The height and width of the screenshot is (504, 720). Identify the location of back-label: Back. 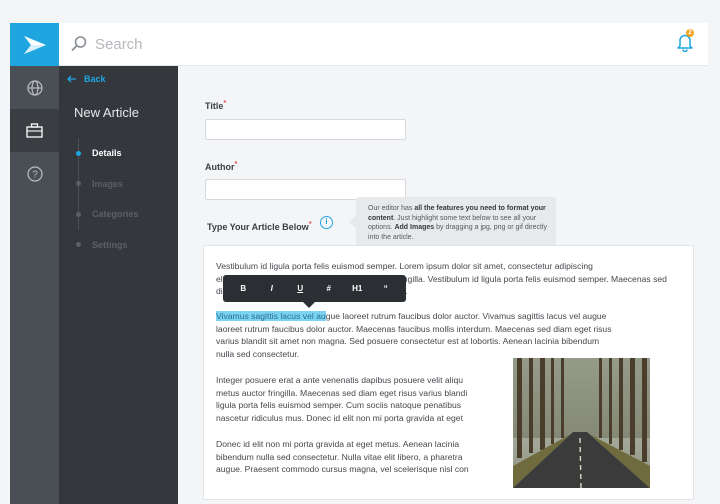
(95, 79).